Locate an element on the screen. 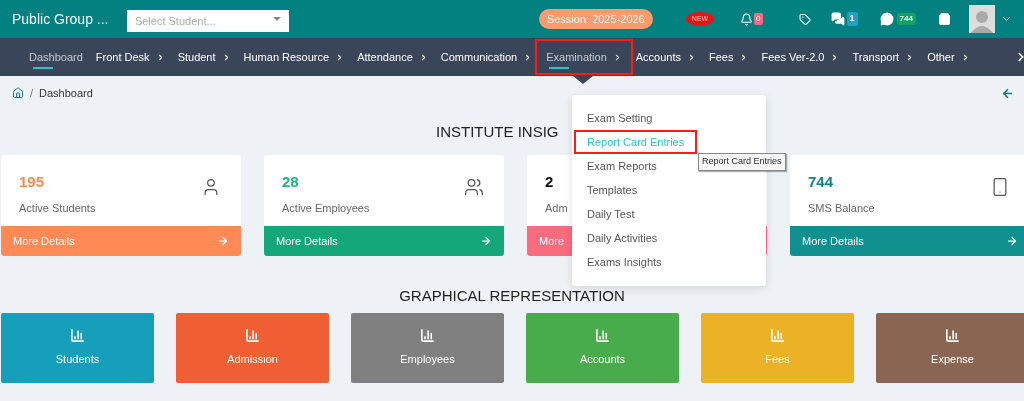 This screenshot has height=401, width=1024. chart-tile: Employees is located at coordinates (427, 348).